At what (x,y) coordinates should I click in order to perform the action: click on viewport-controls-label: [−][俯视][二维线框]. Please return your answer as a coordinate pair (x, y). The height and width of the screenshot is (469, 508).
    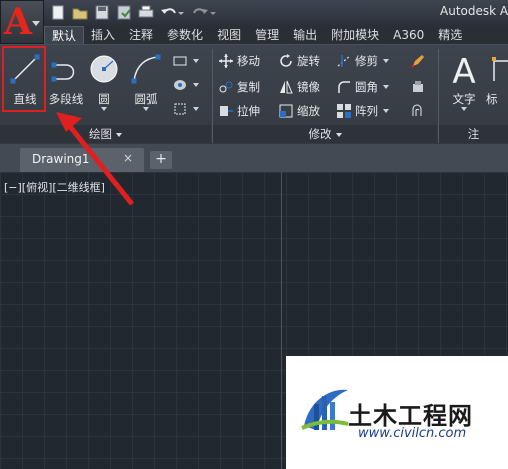
    Looking at the image, I should click on (54, 187).